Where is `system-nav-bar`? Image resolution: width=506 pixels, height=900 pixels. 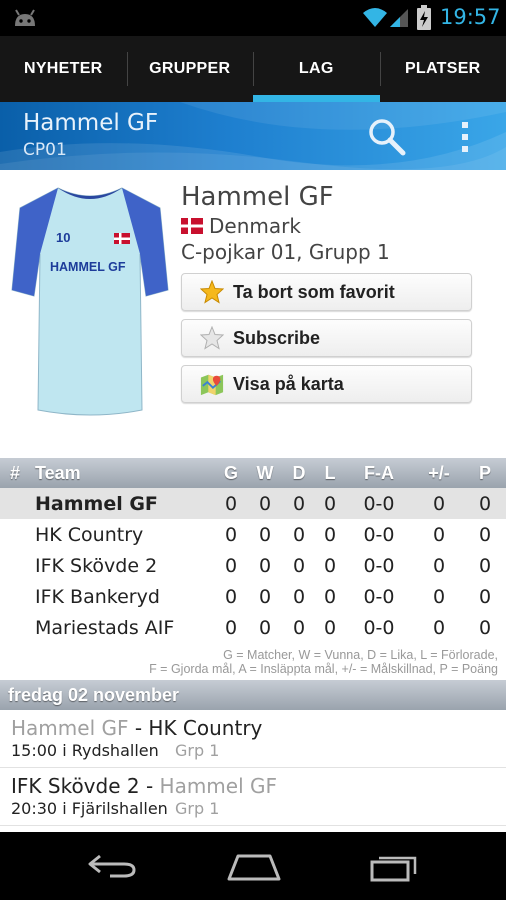
system-nav-bar is located at coordinates (253, 866).